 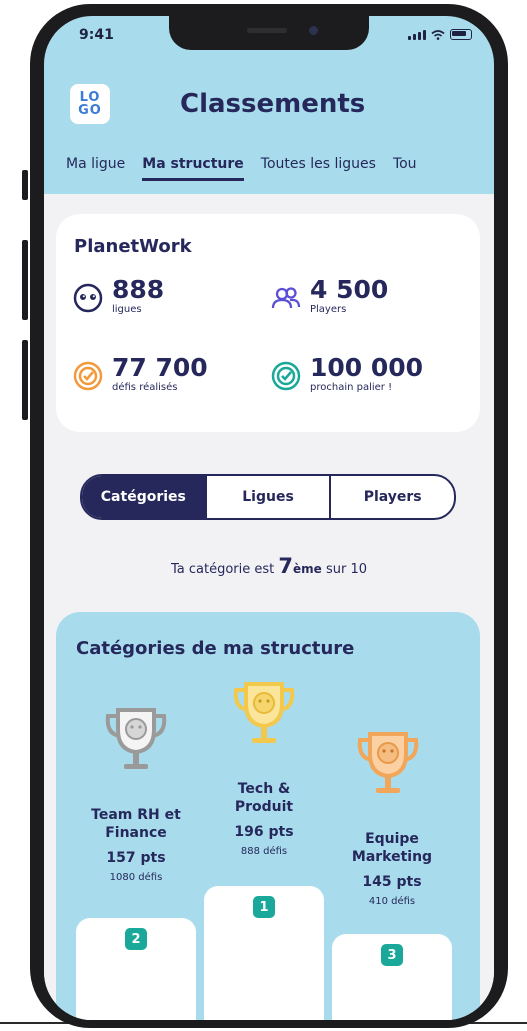 I want to click on stat-defis-value: 77 700, so click(x=160, y=367).